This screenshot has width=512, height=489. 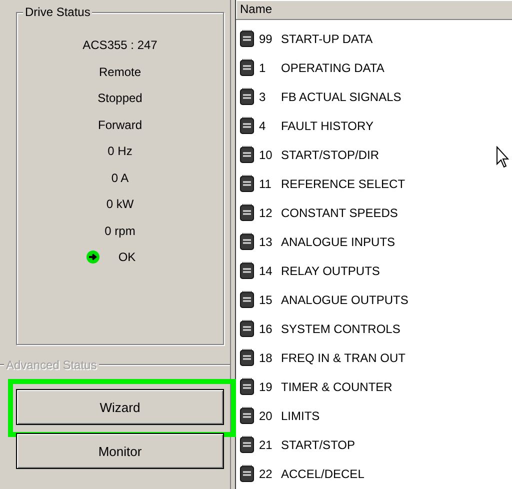 I want to click on group-number: 20, so click(x=268, y=415).